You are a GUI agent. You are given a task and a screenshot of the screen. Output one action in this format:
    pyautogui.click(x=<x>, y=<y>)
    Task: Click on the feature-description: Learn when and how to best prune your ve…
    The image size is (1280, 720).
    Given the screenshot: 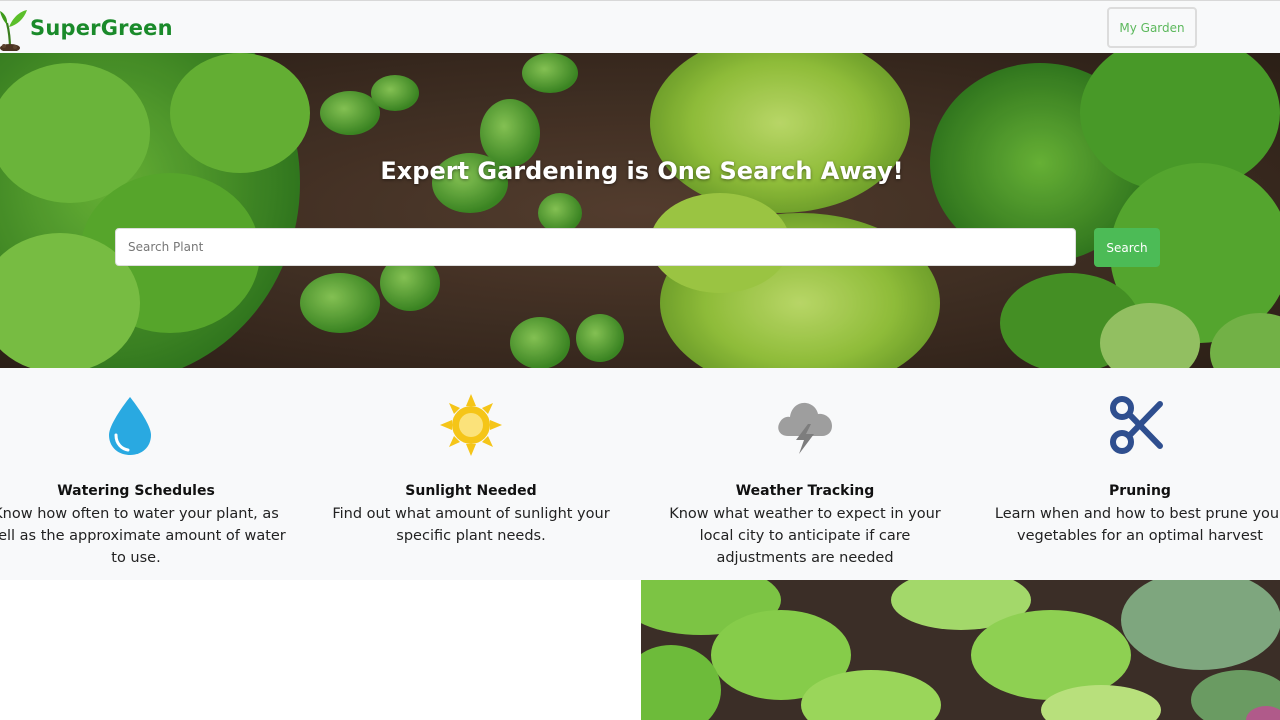 What is the action you would take?
    pyautogui.click(x=1137, y=525)
    